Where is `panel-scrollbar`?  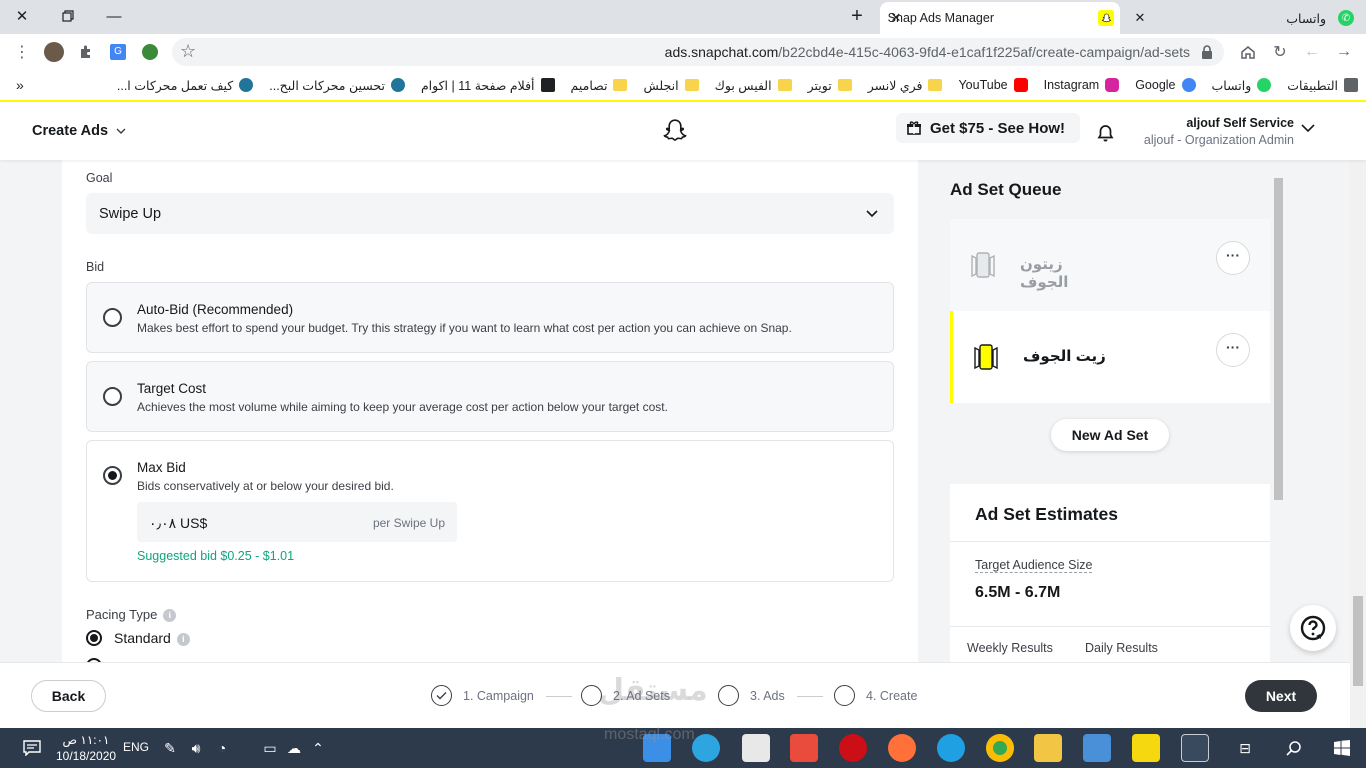 panel-scrollbar is located at coordinates (1278, 417).